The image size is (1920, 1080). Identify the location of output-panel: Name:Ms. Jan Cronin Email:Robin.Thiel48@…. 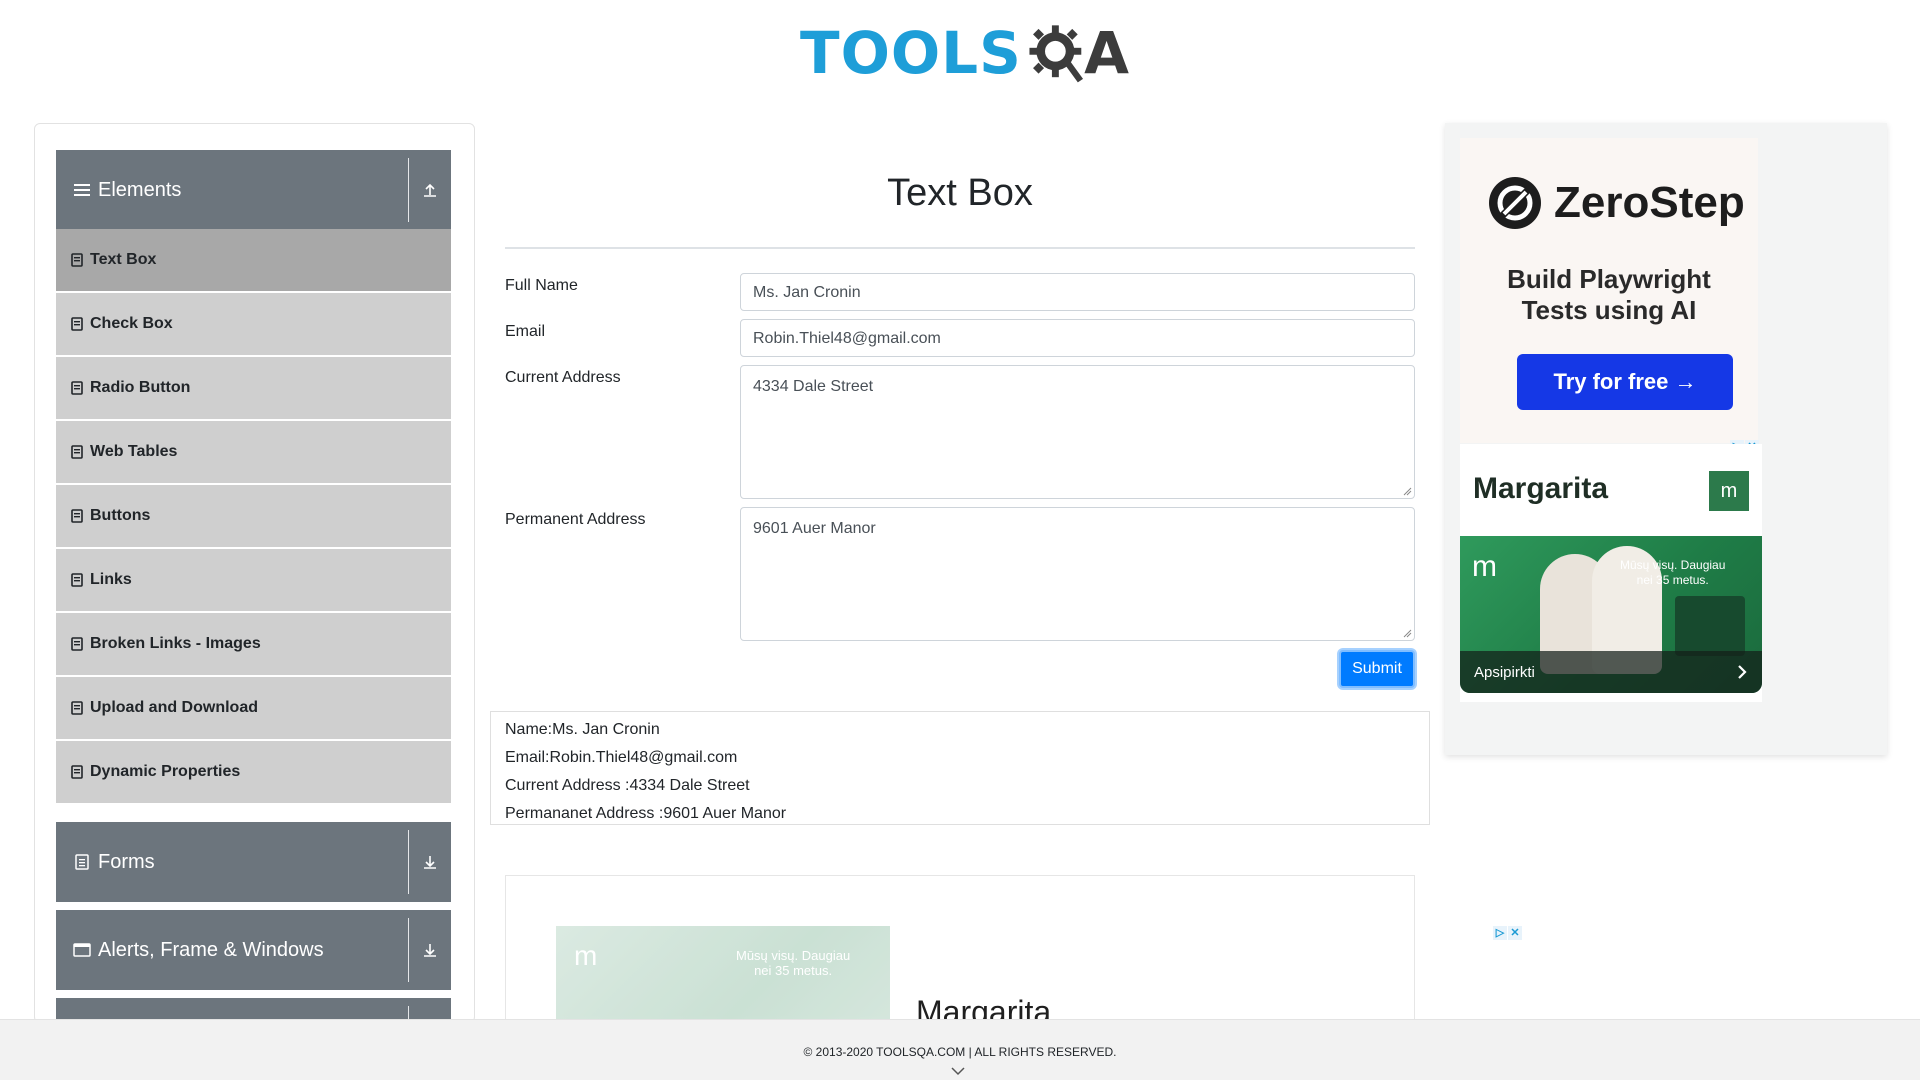
(960, 768).